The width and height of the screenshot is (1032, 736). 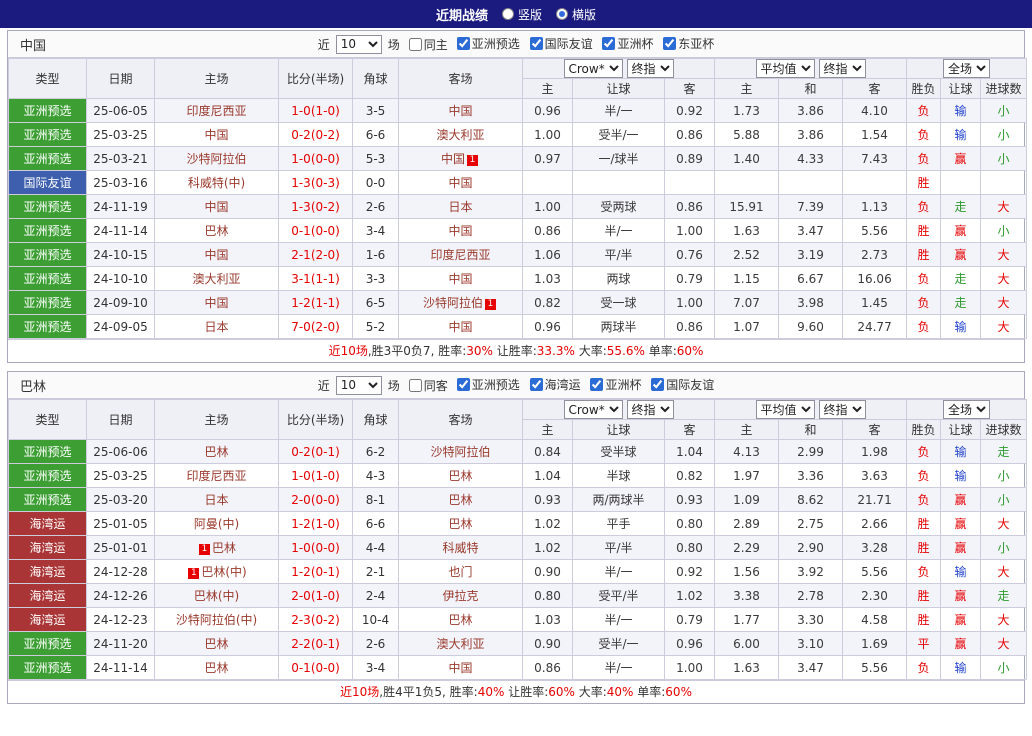 I want to click on same-venue-filter: 同主, so click(x=428, y=44).